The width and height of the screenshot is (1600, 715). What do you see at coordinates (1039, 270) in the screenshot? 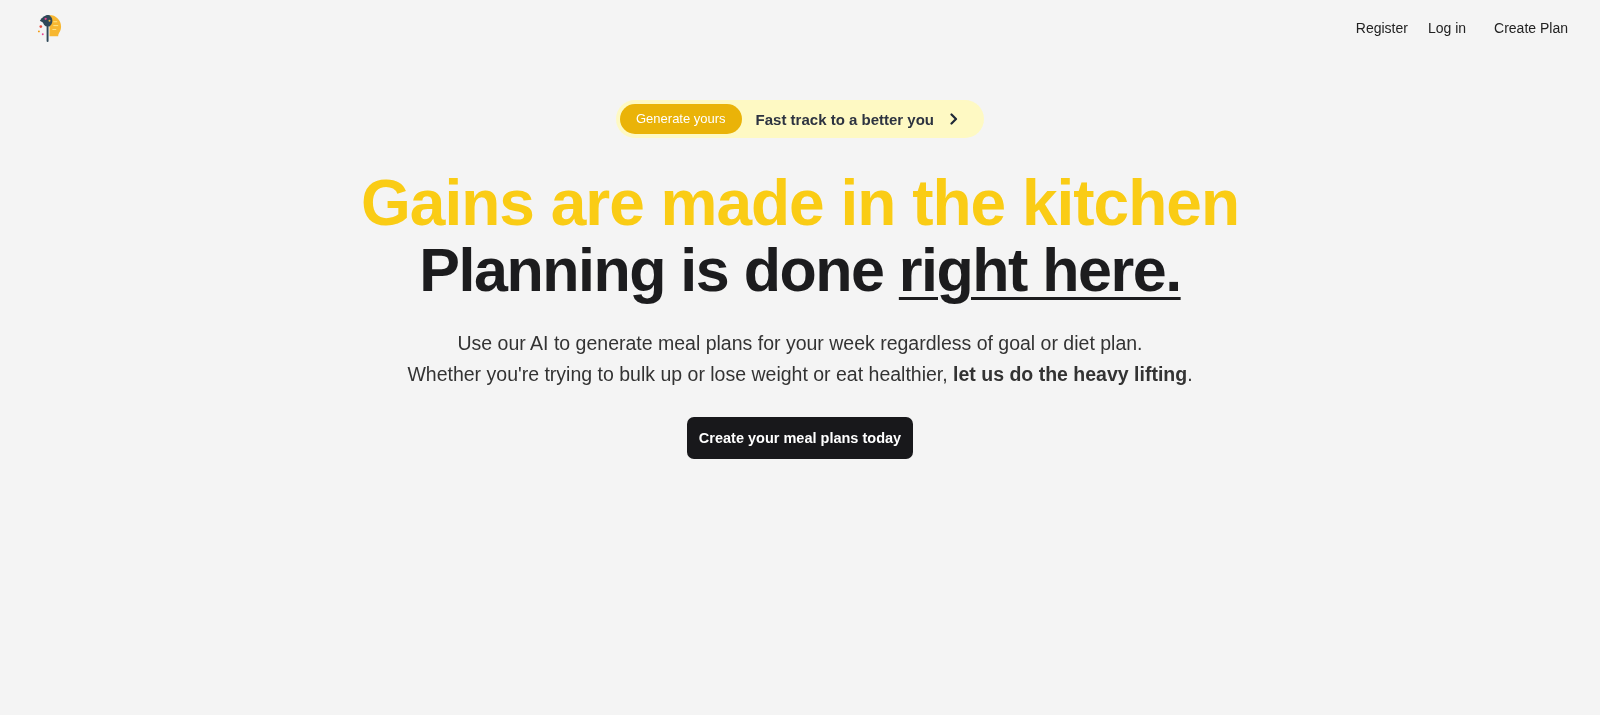
I see `right-here-link: right here.` at bounding box center [1039, 270].